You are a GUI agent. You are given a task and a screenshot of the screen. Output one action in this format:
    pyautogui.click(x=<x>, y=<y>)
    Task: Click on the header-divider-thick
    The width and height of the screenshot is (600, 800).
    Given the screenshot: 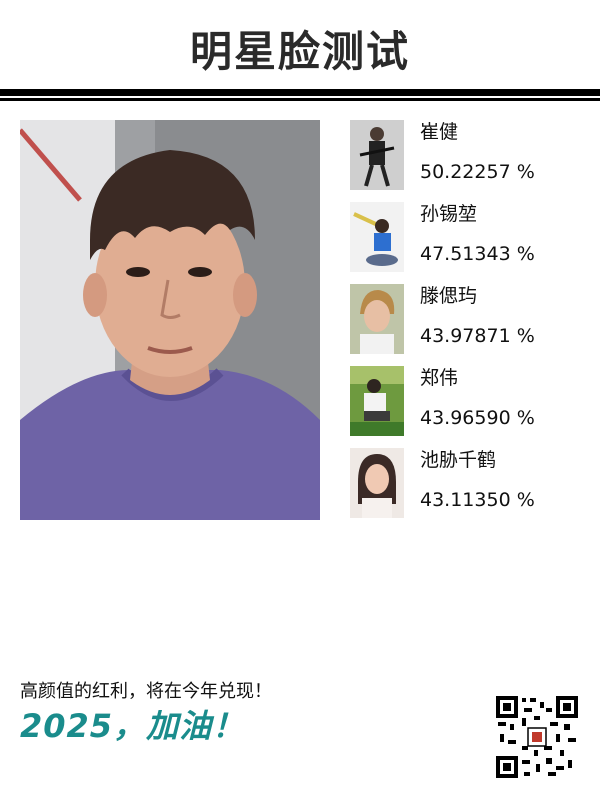 What is the action you would take?
    pyautogui.click(x=300, y=92)
    